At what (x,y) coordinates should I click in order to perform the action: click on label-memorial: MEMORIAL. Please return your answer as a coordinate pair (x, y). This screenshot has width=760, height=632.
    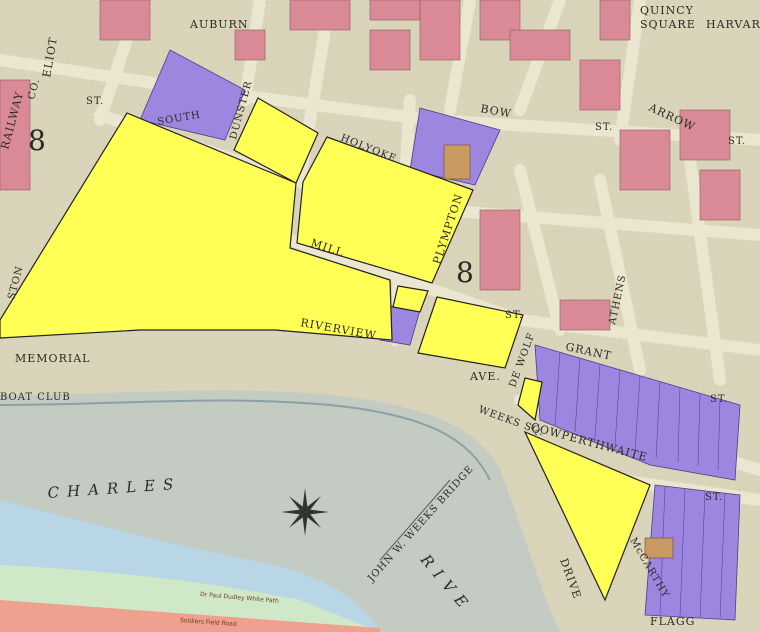
    Looking at the image, I should click on (52, 358).